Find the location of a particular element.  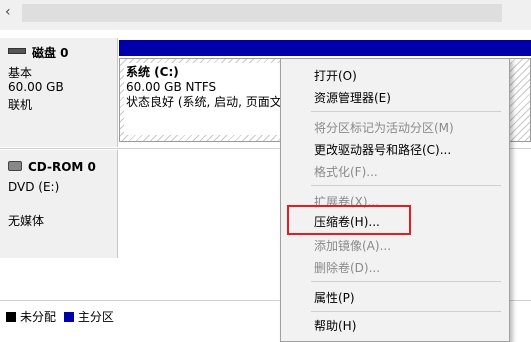

cdrom-info-panel: CD-ROM 0 DVD (E:) 无媒体 is located at coordinates (59, 204).